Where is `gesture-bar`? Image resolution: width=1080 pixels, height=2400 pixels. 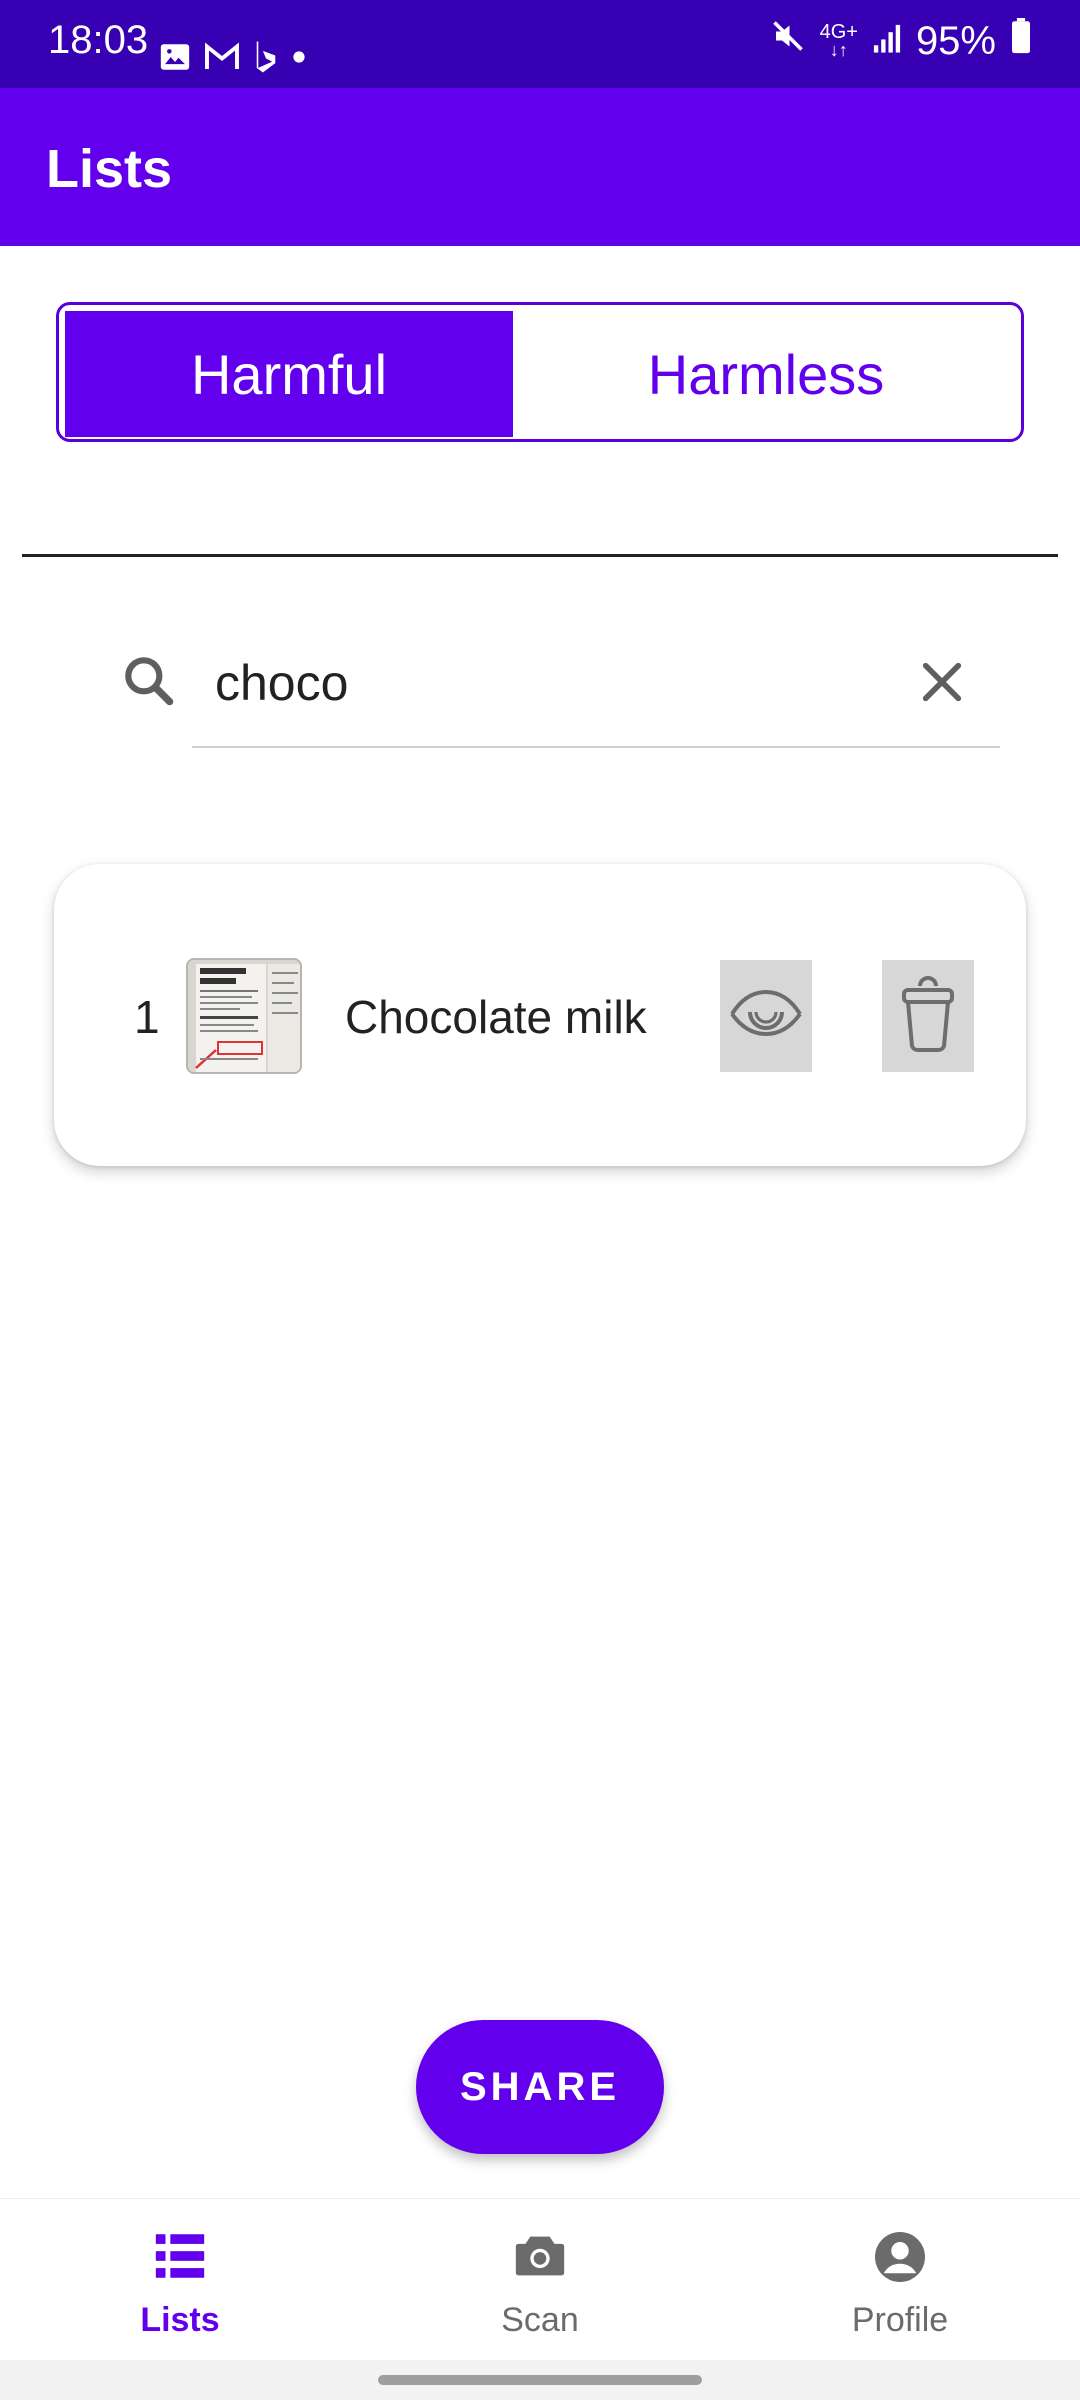 gesture-bar is located at coordinates (540, 2380).